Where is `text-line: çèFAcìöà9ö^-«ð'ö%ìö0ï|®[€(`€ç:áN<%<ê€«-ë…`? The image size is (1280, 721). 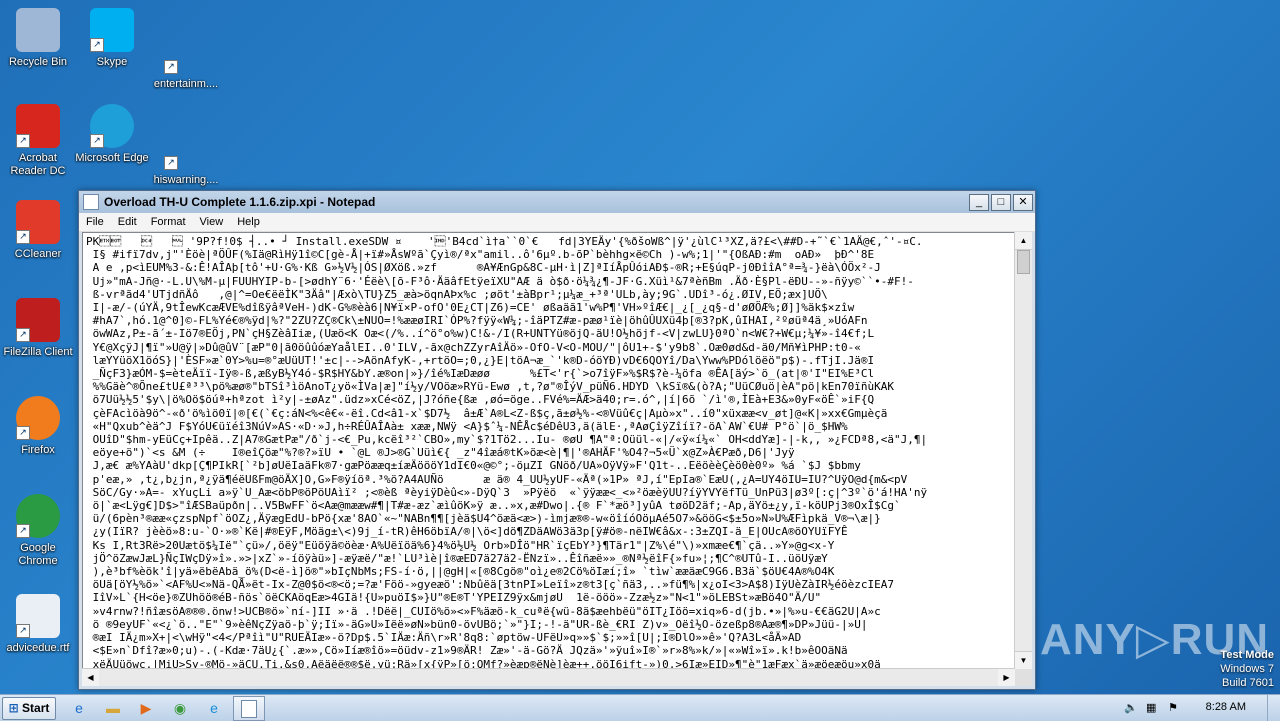
text-line: çèFAcìöà9ö^-«ð'ö%ìö0ï|®[€(`€ç:áN<%<ê€«-ë… is located at coordinates (487, 413).